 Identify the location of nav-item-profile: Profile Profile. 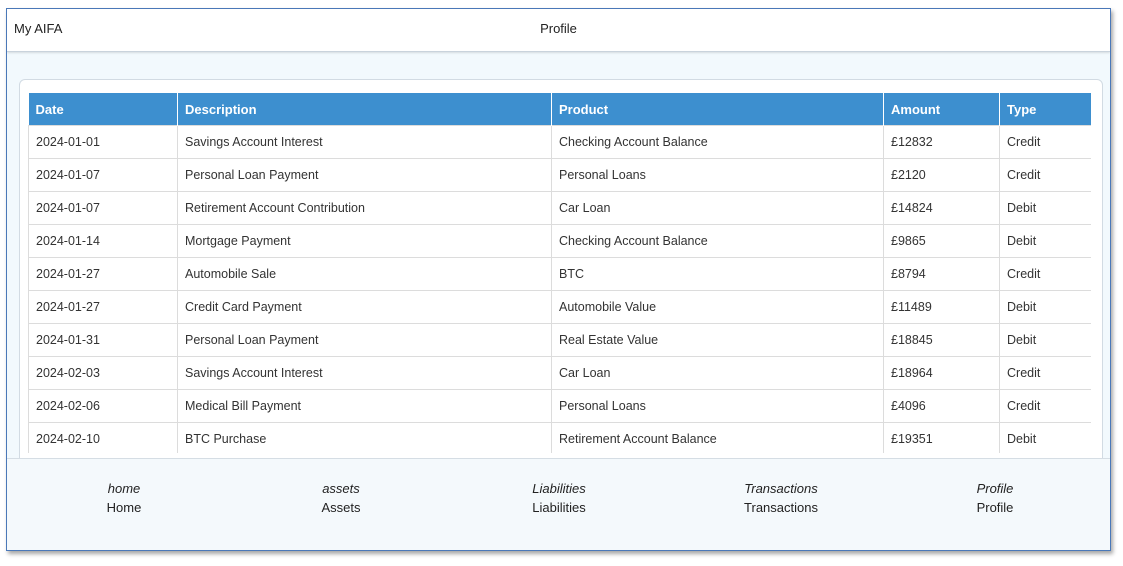
(995, 498).